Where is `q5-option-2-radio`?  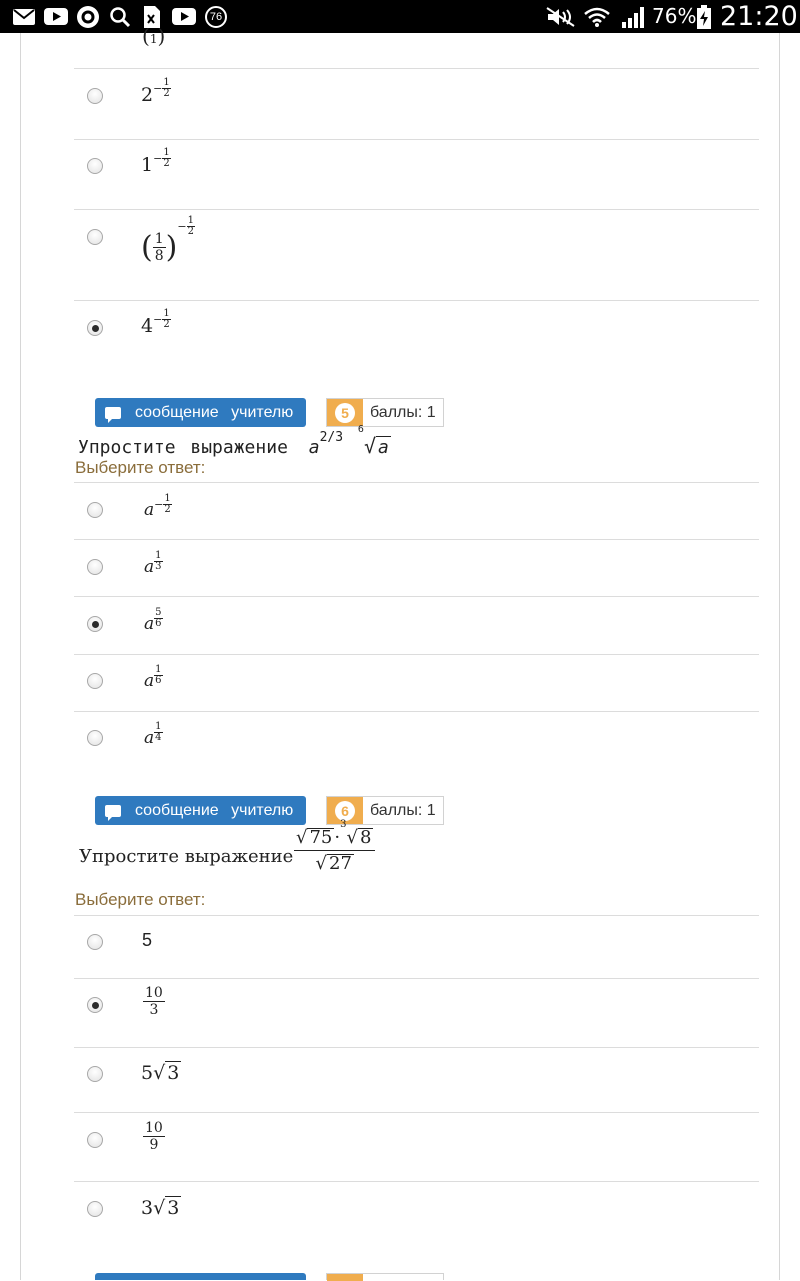 q5-option-2-radio is located at coordinates (95, 567).